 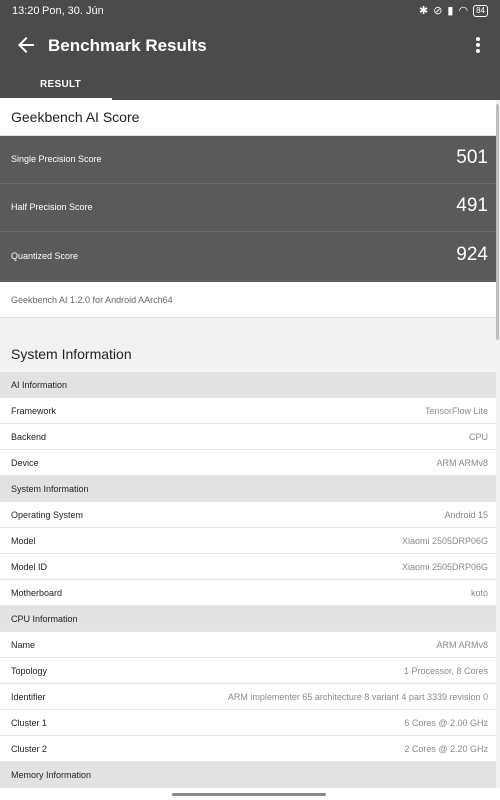 I want to click on score-value: 501, so click(x=472, y=157).